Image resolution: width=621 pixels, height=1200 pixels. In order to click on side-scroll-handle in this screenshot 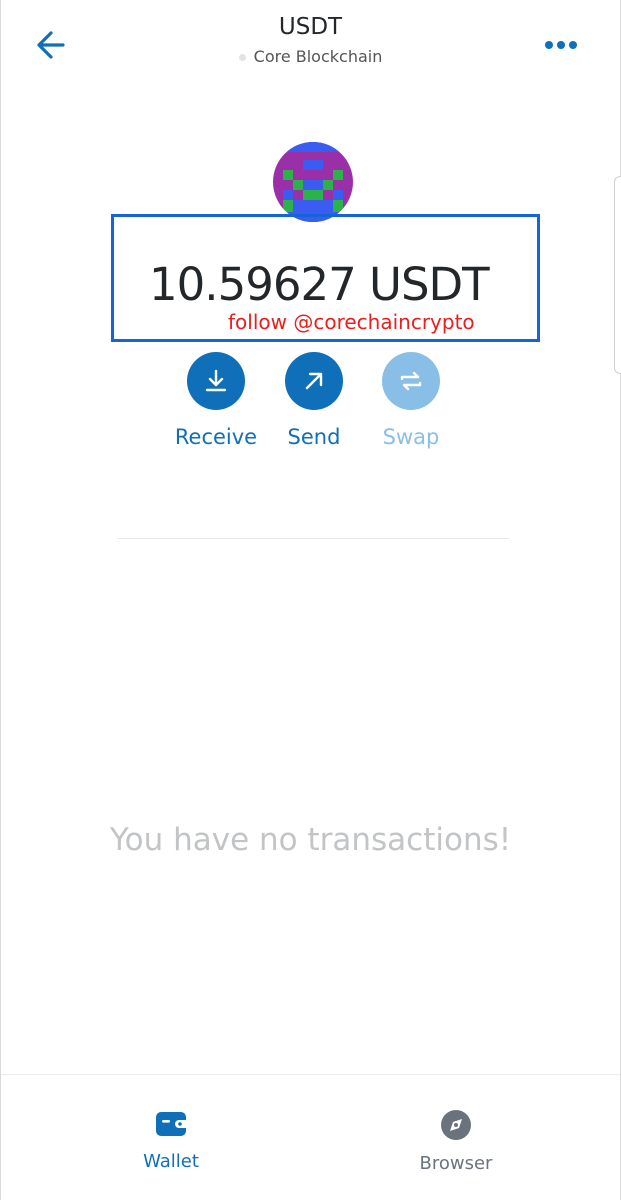, I will do `click(617, 275)`.